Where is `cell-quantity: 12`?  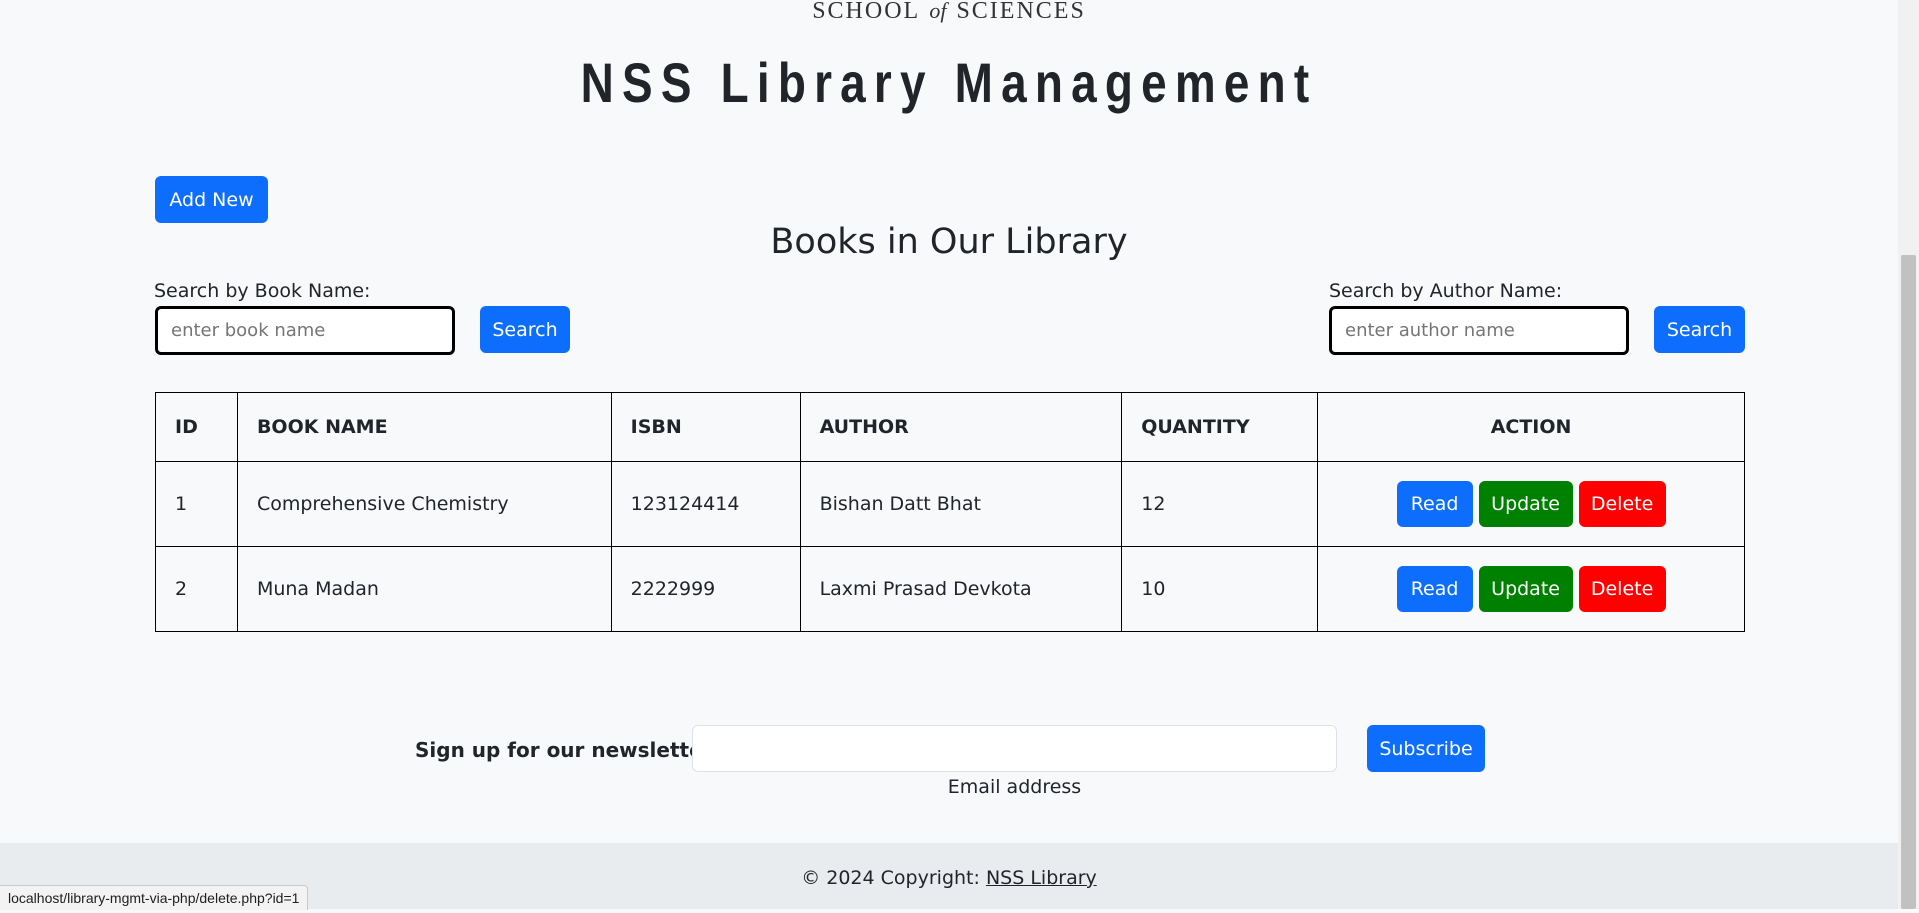
cell-quantity: 12 is located at coordinates (1220, 504).